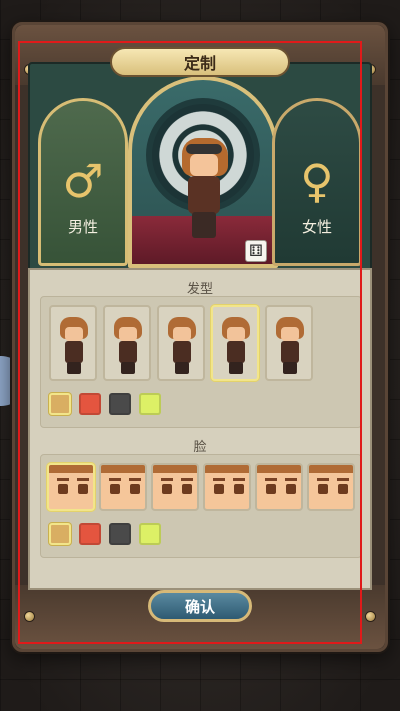 This screenshot has height=711, width=400. What do you see at coordinates (200, 62) in the screenshot?
I see `page-title: 定制` at bounding box center [200, 62].